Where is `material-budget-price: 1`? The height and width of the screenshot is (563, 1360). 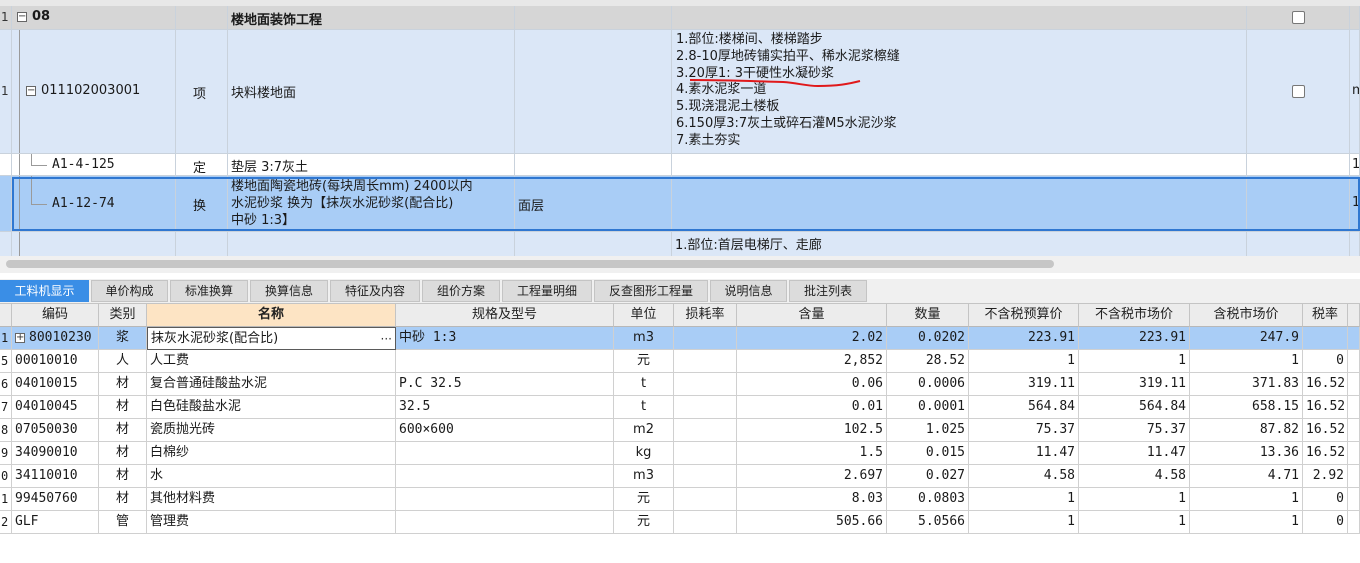 material-budget-price: 1 is located at coordinates (1024, 499).